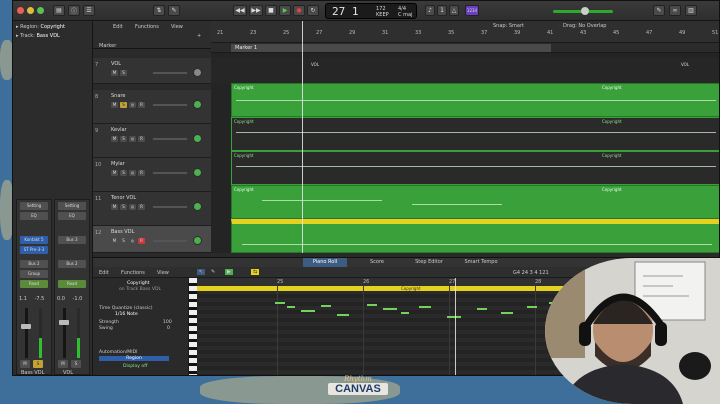 This screenshot has width=720, height=404. Describe the element at coordinates (152, 71) in the screenshot. I see `track-header-vol: 7 VOL MS` at that location.